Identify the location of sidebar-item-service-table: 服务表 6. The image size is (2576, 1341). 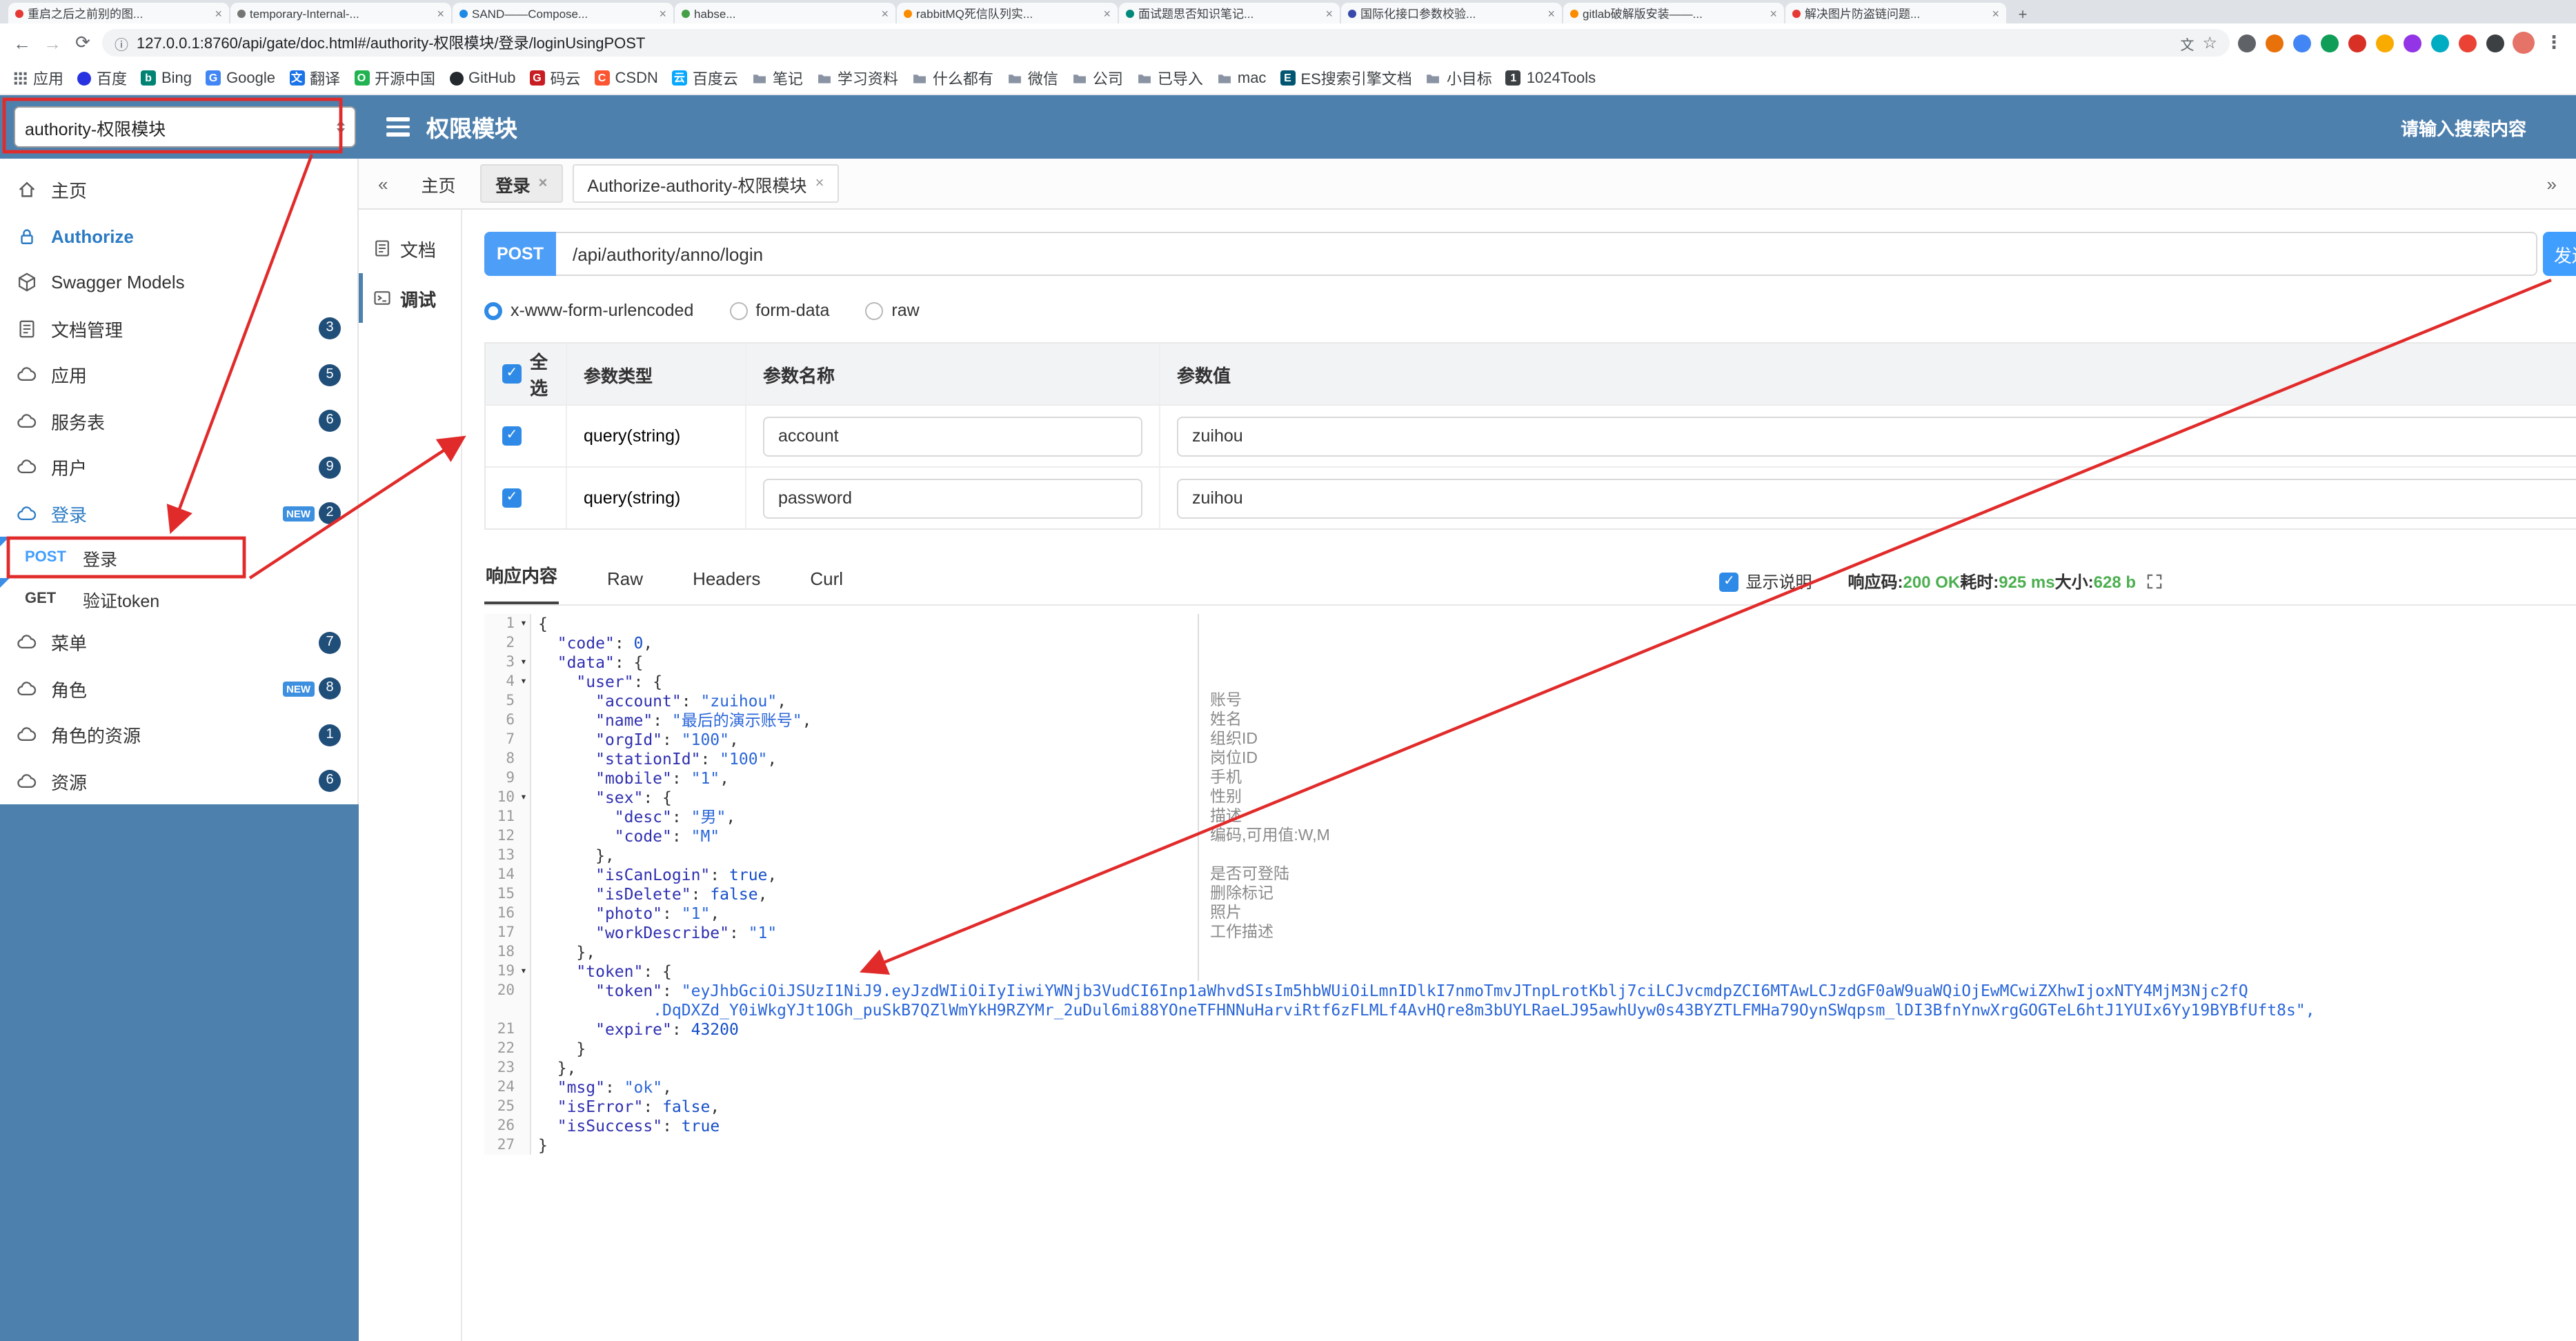
(178, 421).